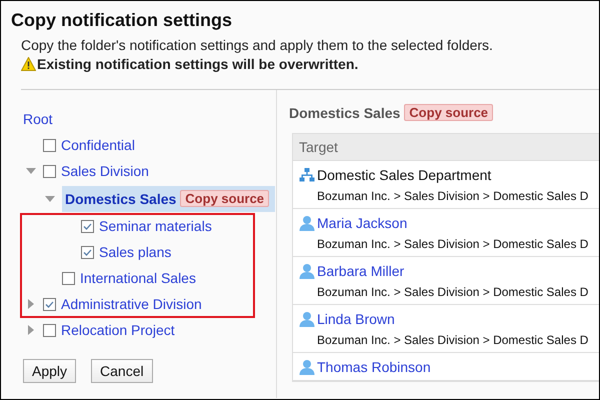 Image resolution: width=600 pixels, height=400 pixels. Describe the element at coordinates (404, 175) in the screenshot. I see `department-name: Domestic Sales Department` at that location.